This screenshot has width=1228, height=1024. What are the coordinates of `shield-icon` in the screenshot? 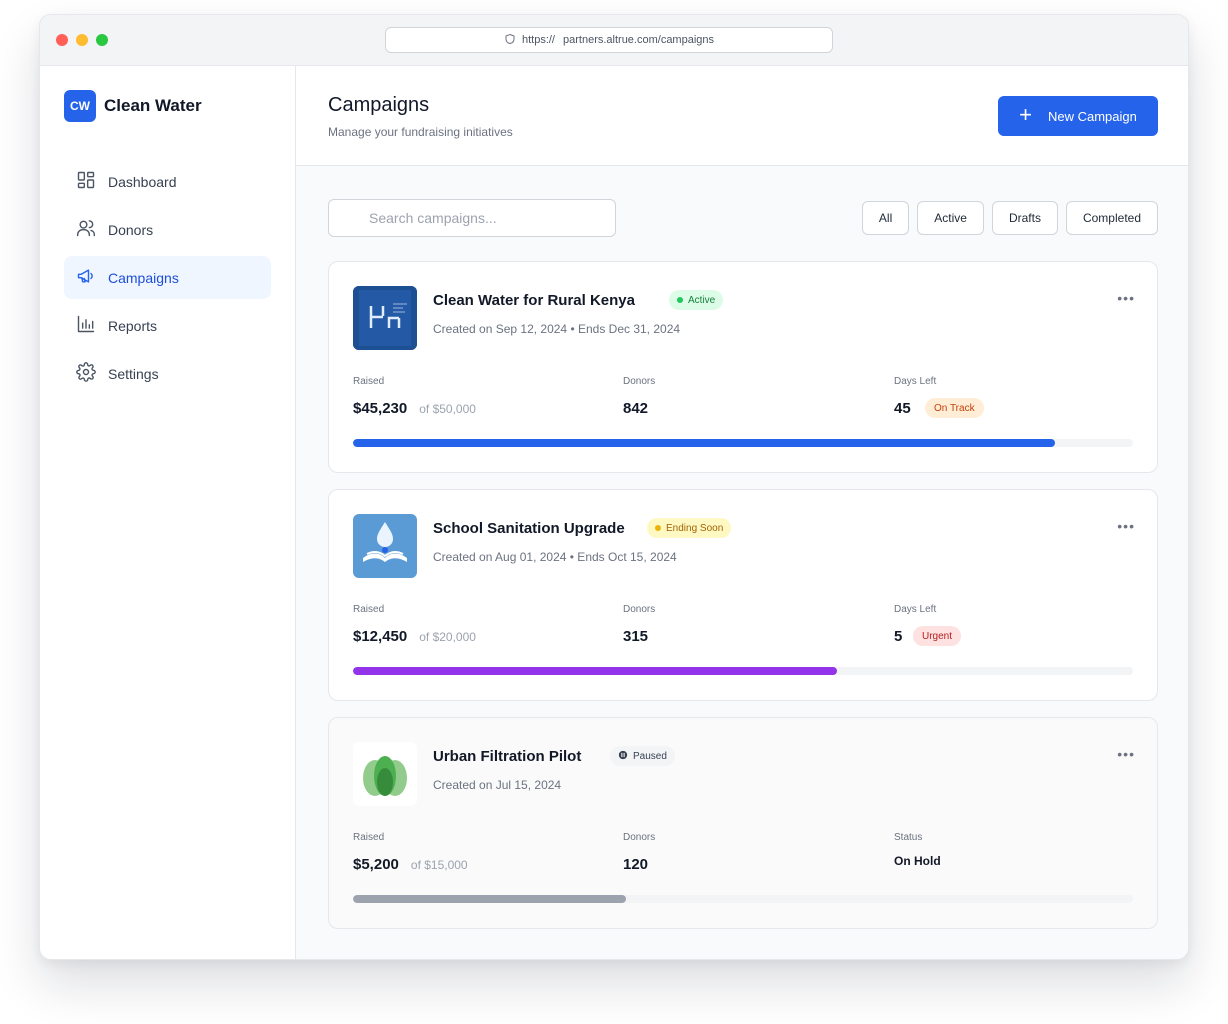 It's located at (510, 40).